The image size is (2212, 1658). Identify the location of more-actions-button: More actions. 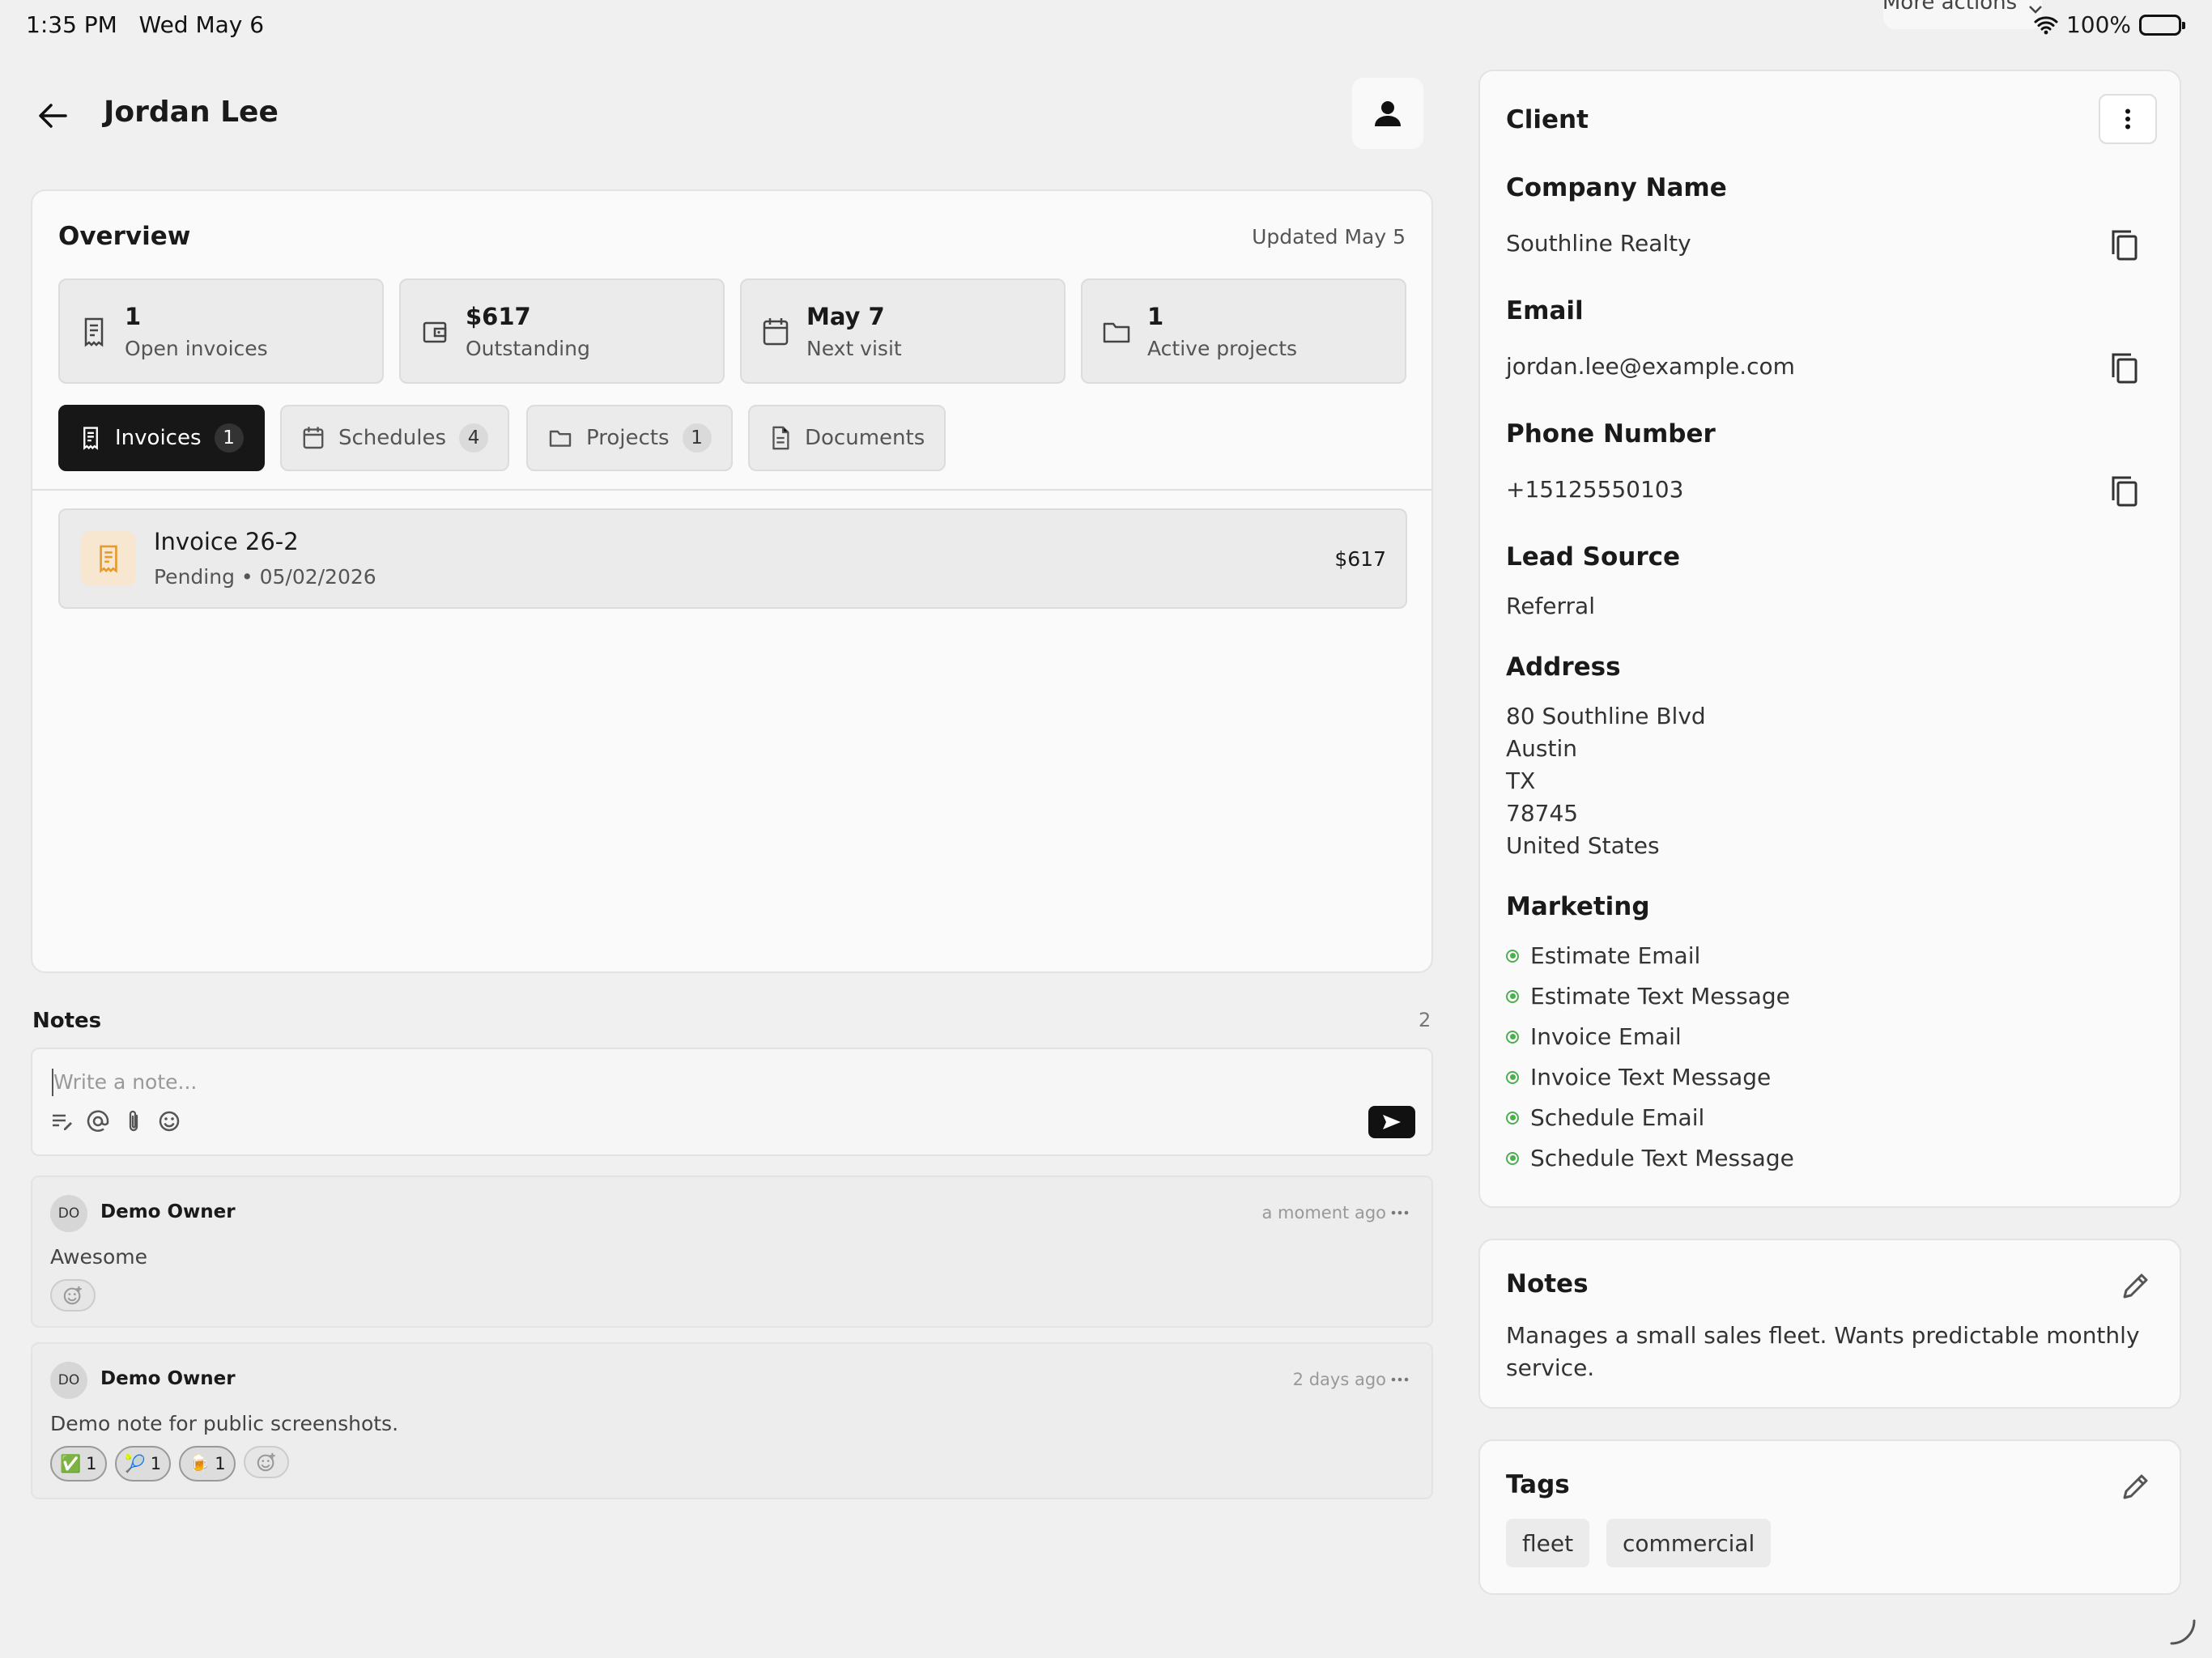
(1963, 14).